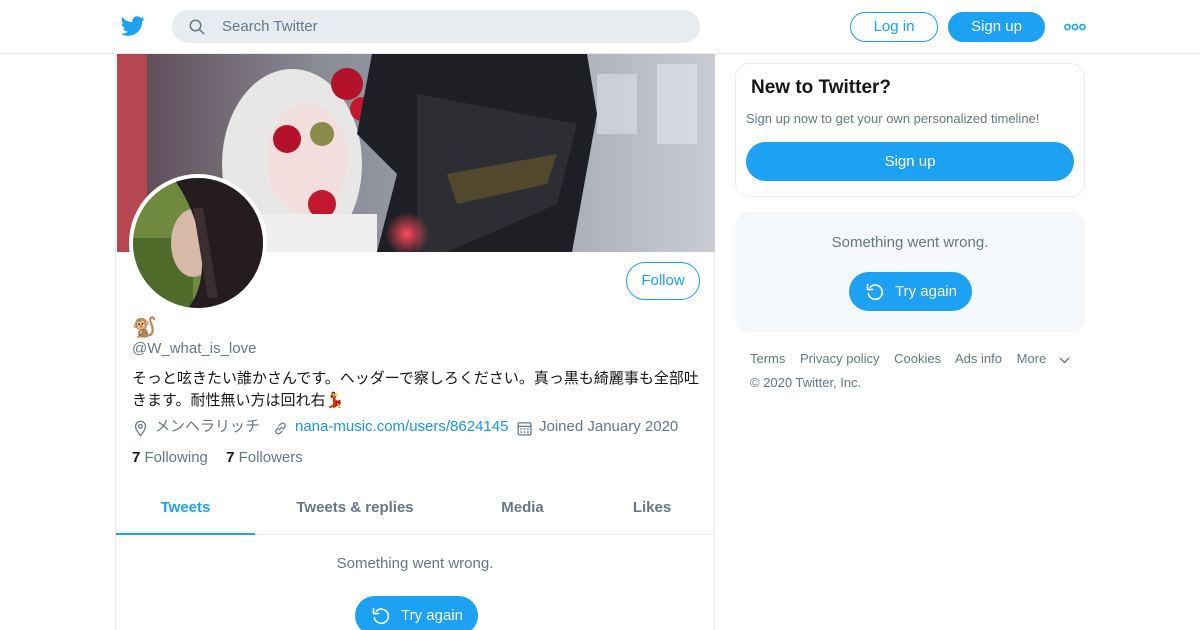  What do you see at coordinates (432, 615) in the screenshot?
I see `timeline-try-again-label: Try again` at bounding box center [432, 615].